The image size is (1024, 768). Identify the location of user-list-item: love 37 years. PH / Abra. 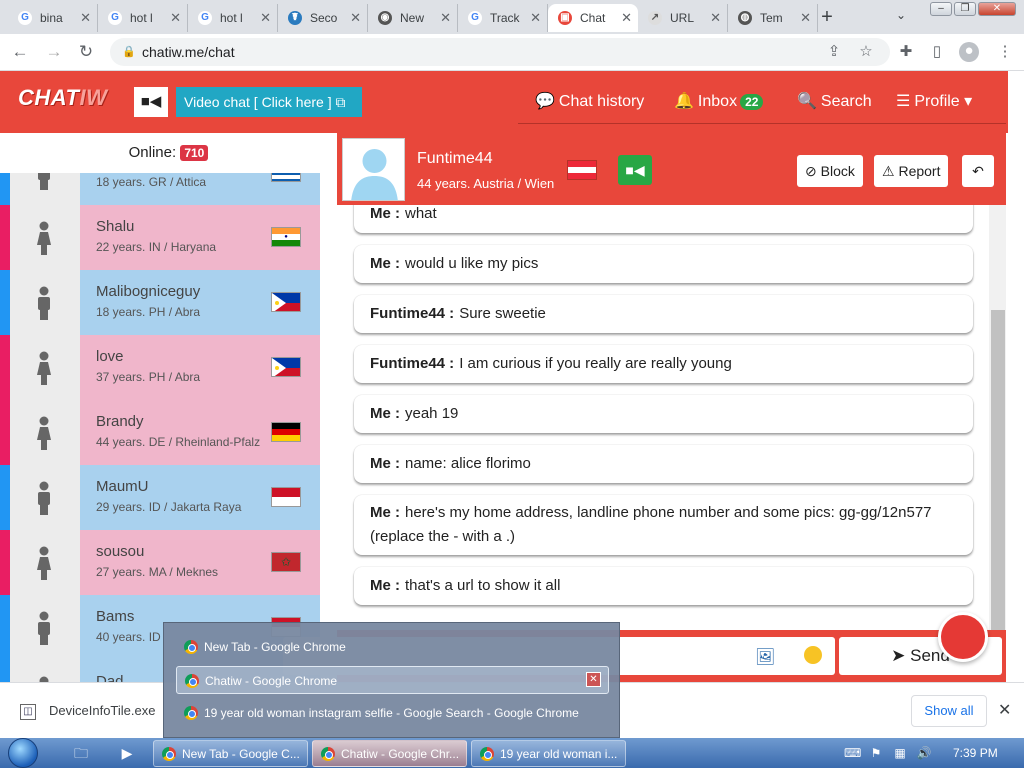
(160, 367).